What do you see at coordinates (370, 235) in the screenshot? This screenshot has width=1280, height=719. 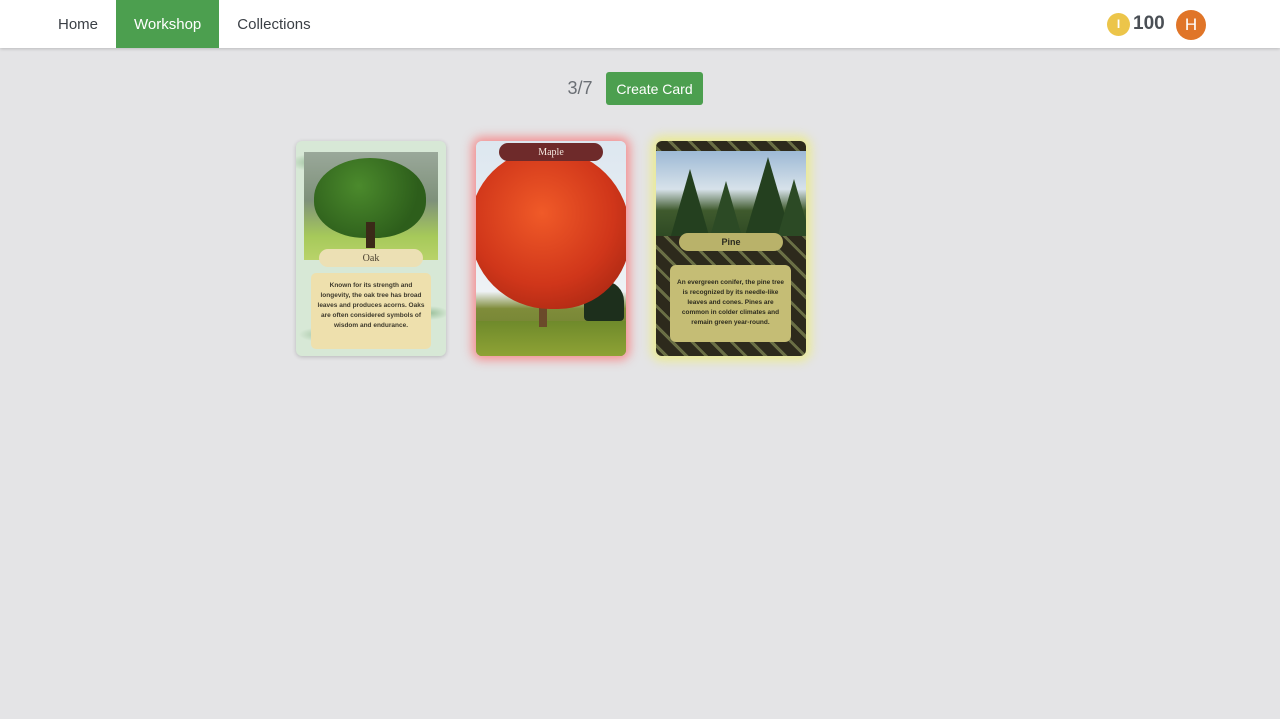 I see `oak-trunk` at bounding box center [370, 235].